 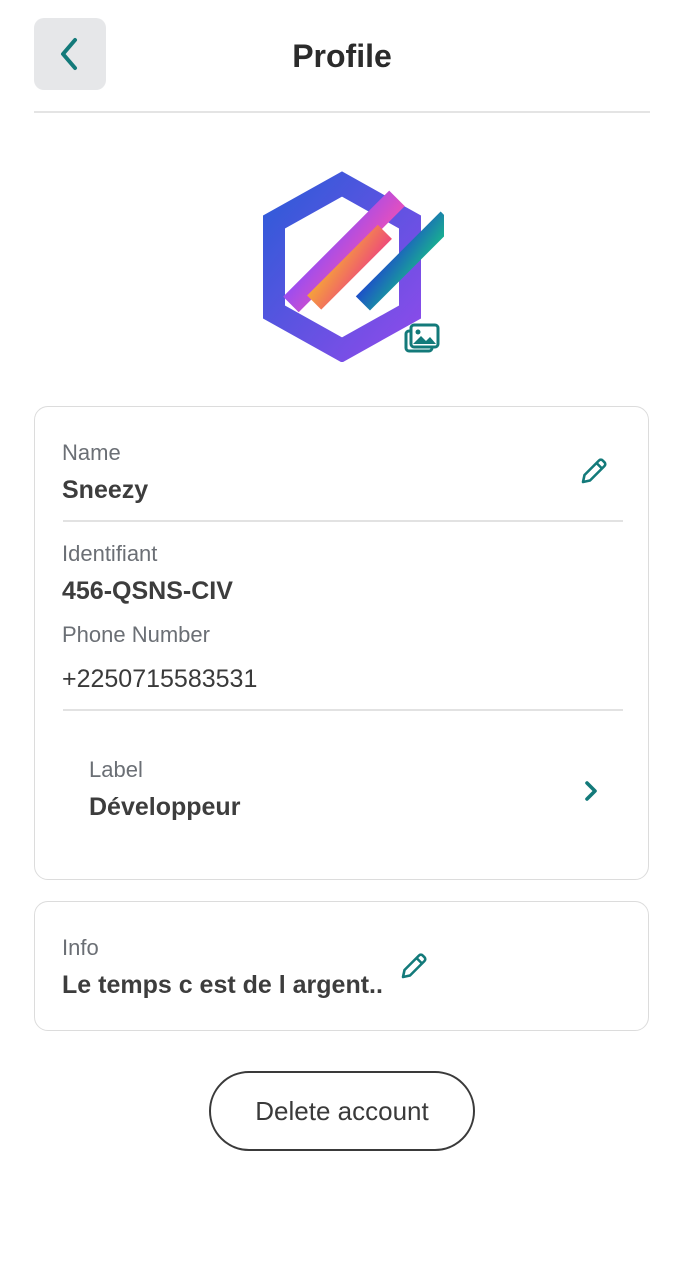 I want to click on image-edit-icon, so click(x=422, y=339).